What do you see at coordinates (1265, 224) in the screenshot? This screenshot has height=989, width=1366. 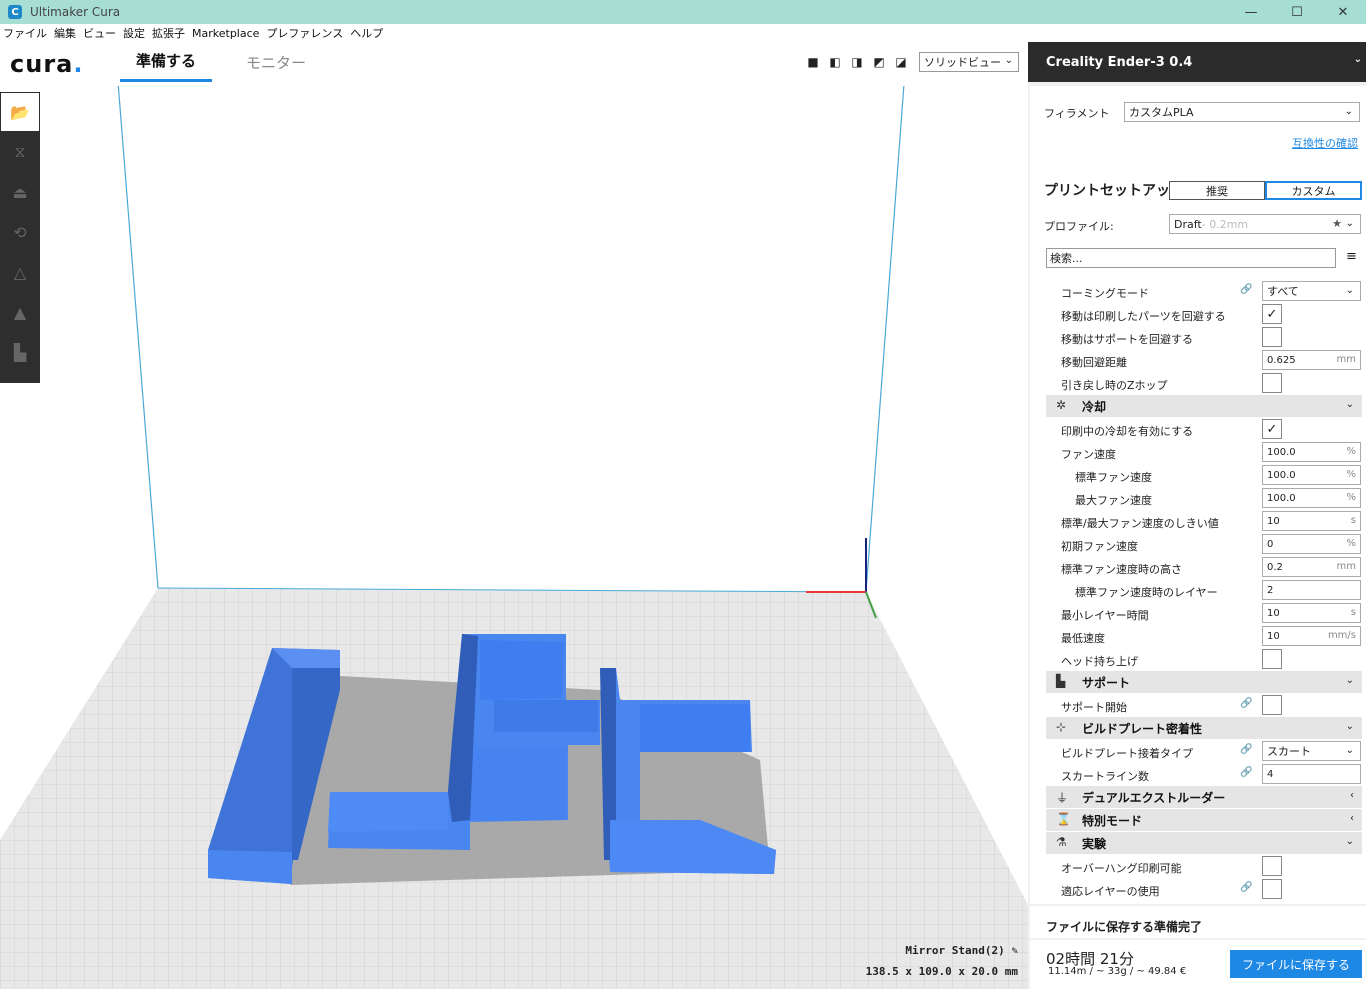 I see `profile-select: Draft - 0.2mm ★ ⌄` at bounding box center [1265, 224].